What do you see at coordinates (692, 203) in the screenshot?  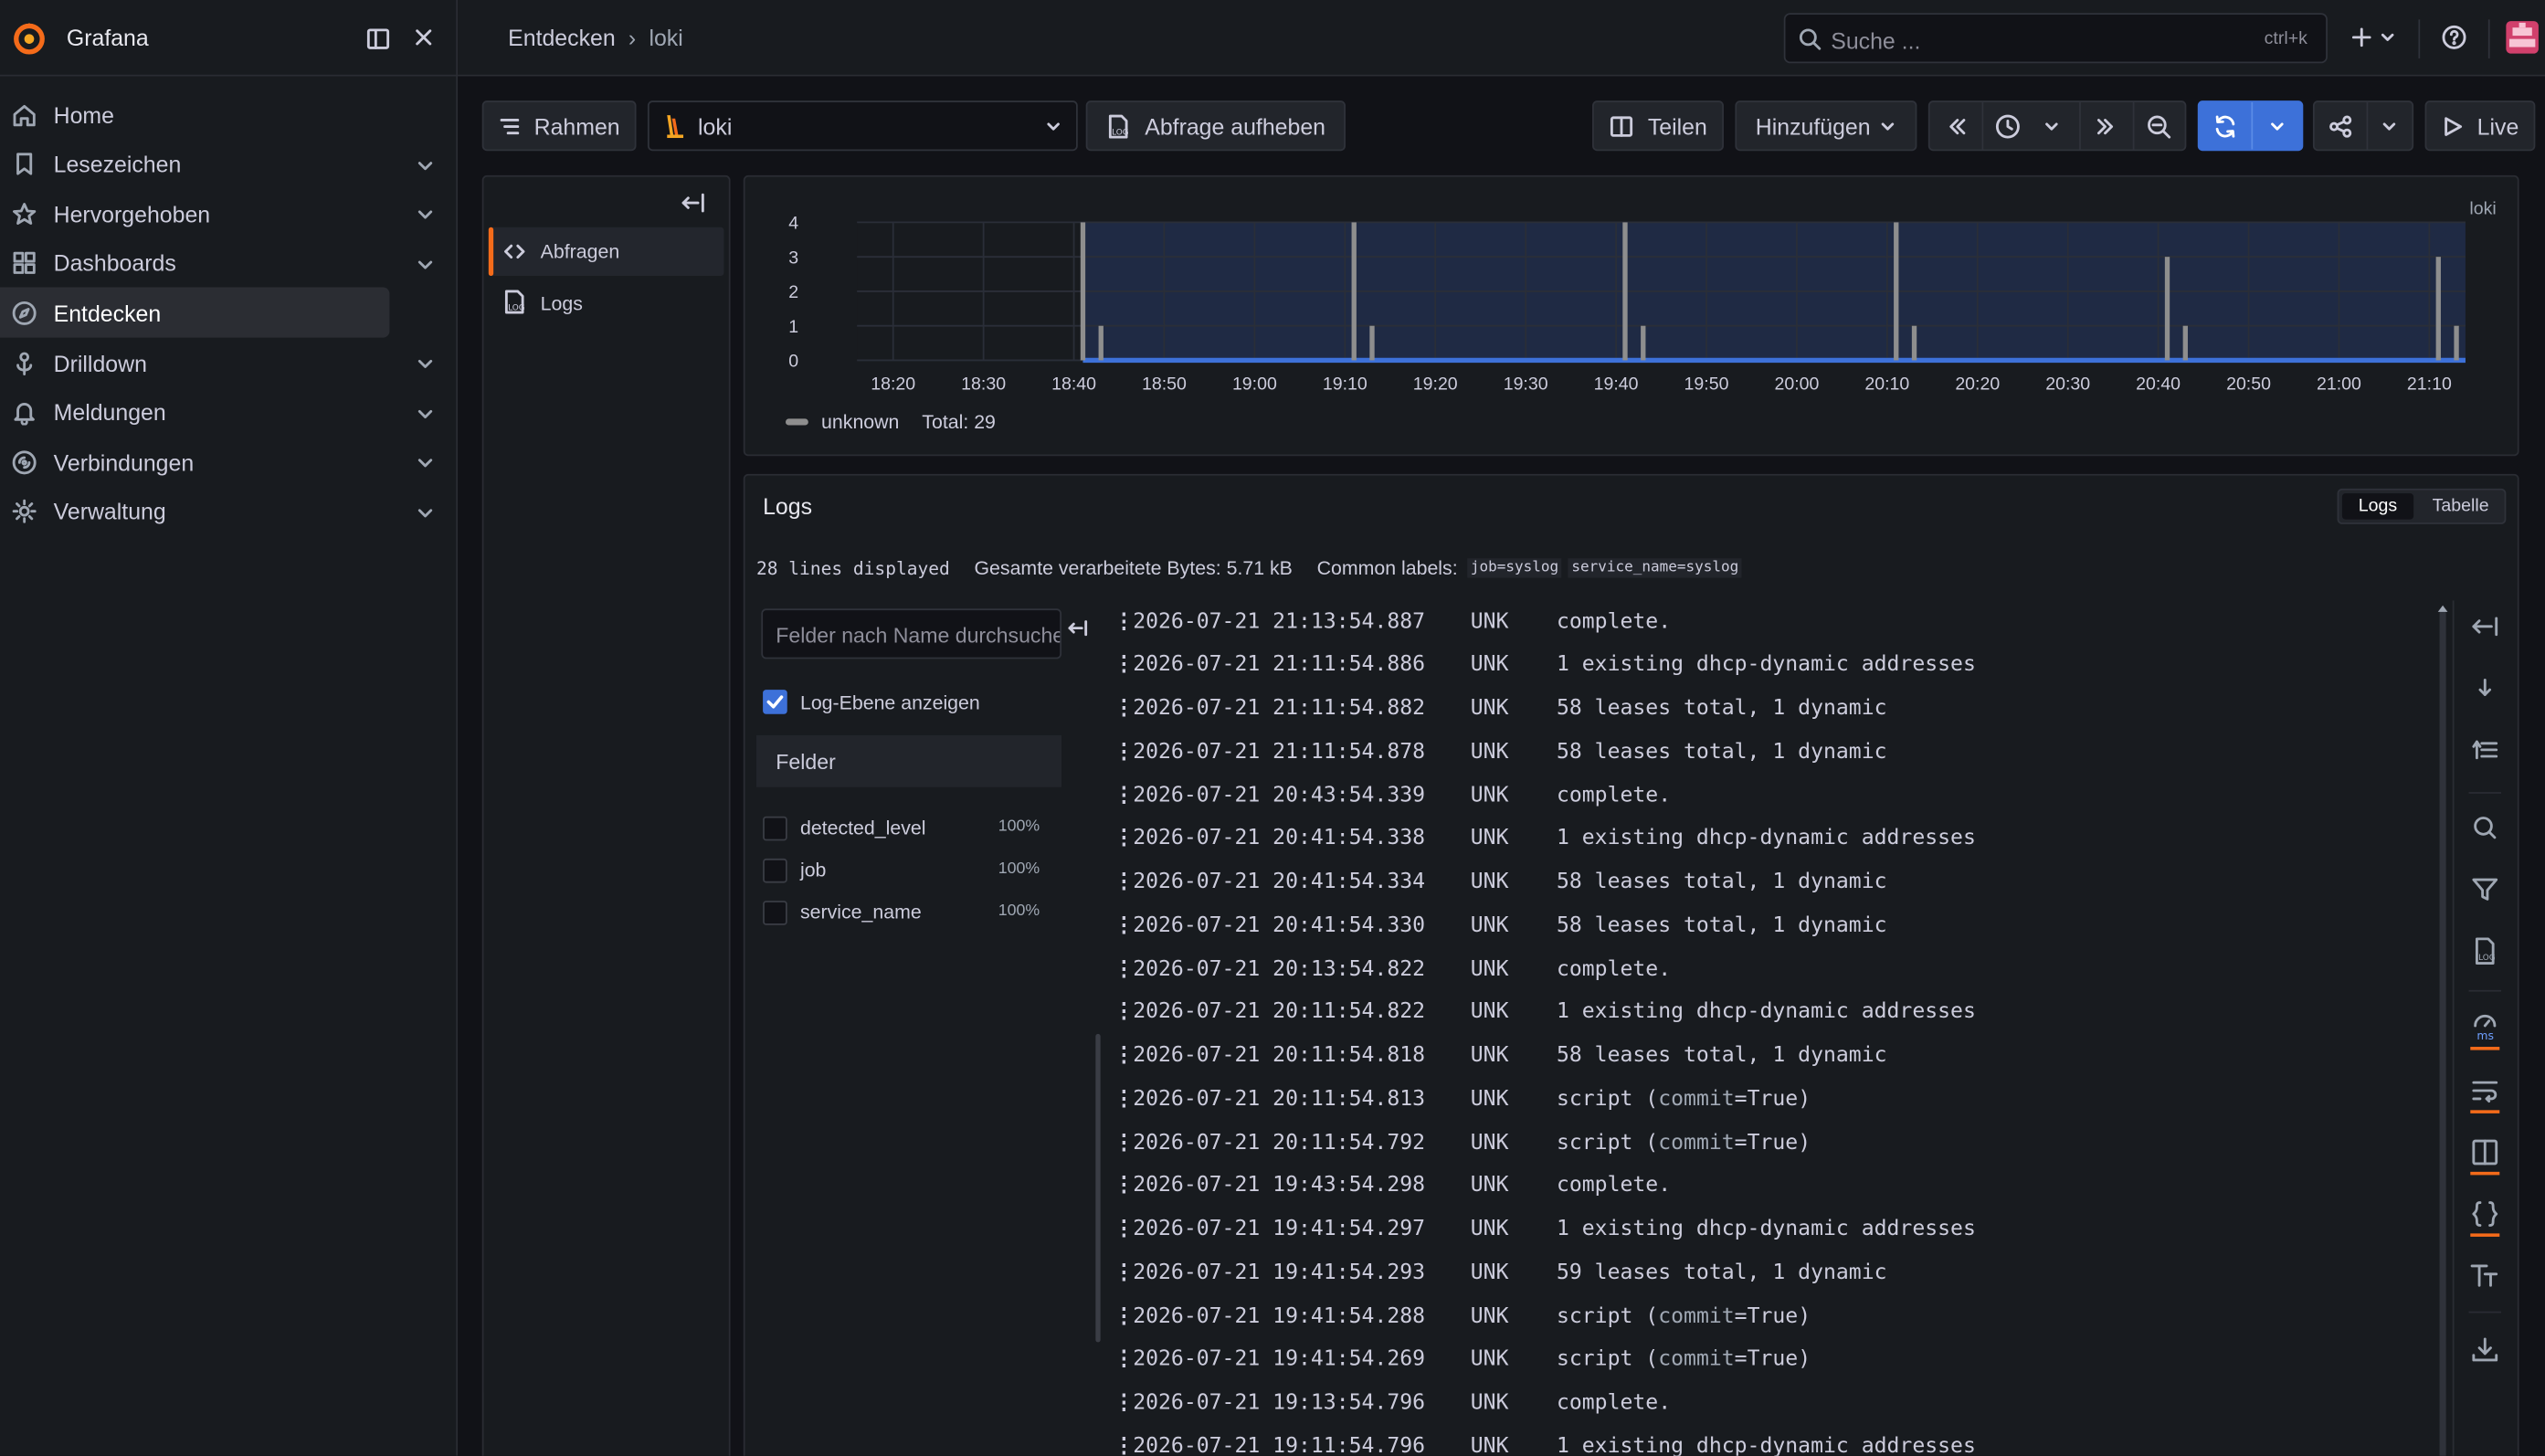 I see `collapse-outline-icon` at bounding box center [692, 203].